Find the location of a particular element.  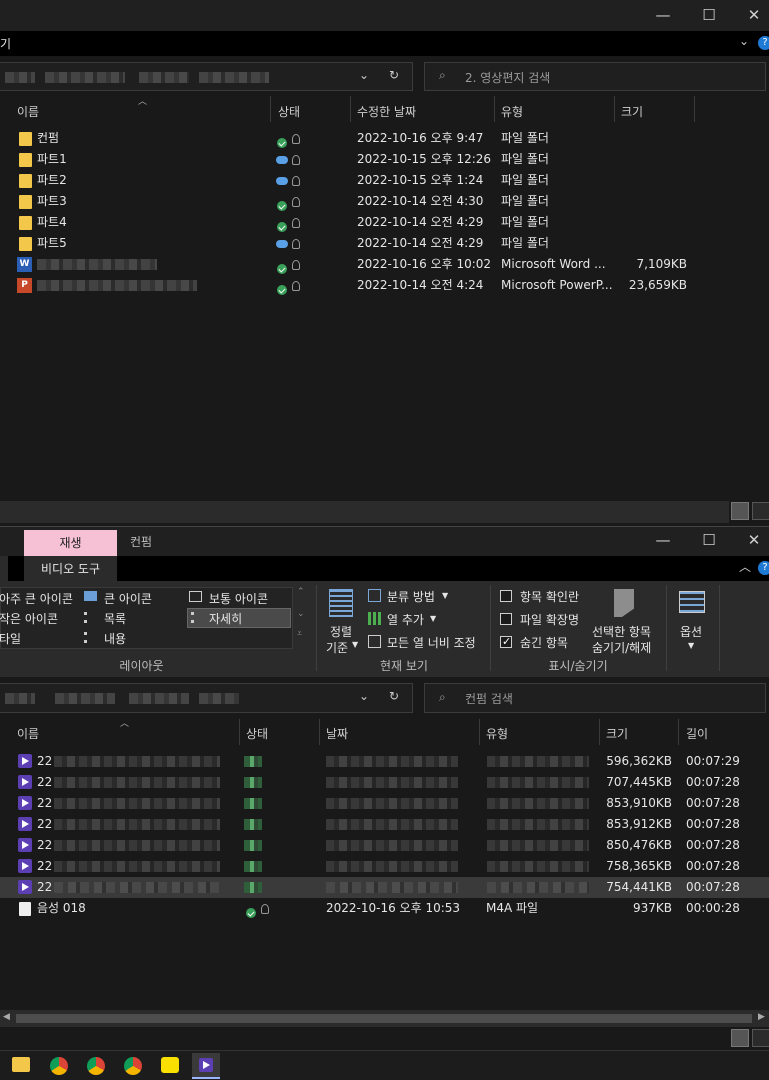

gallery-scroll-down-icon: ⌄ is located at coordinates (301, 614).